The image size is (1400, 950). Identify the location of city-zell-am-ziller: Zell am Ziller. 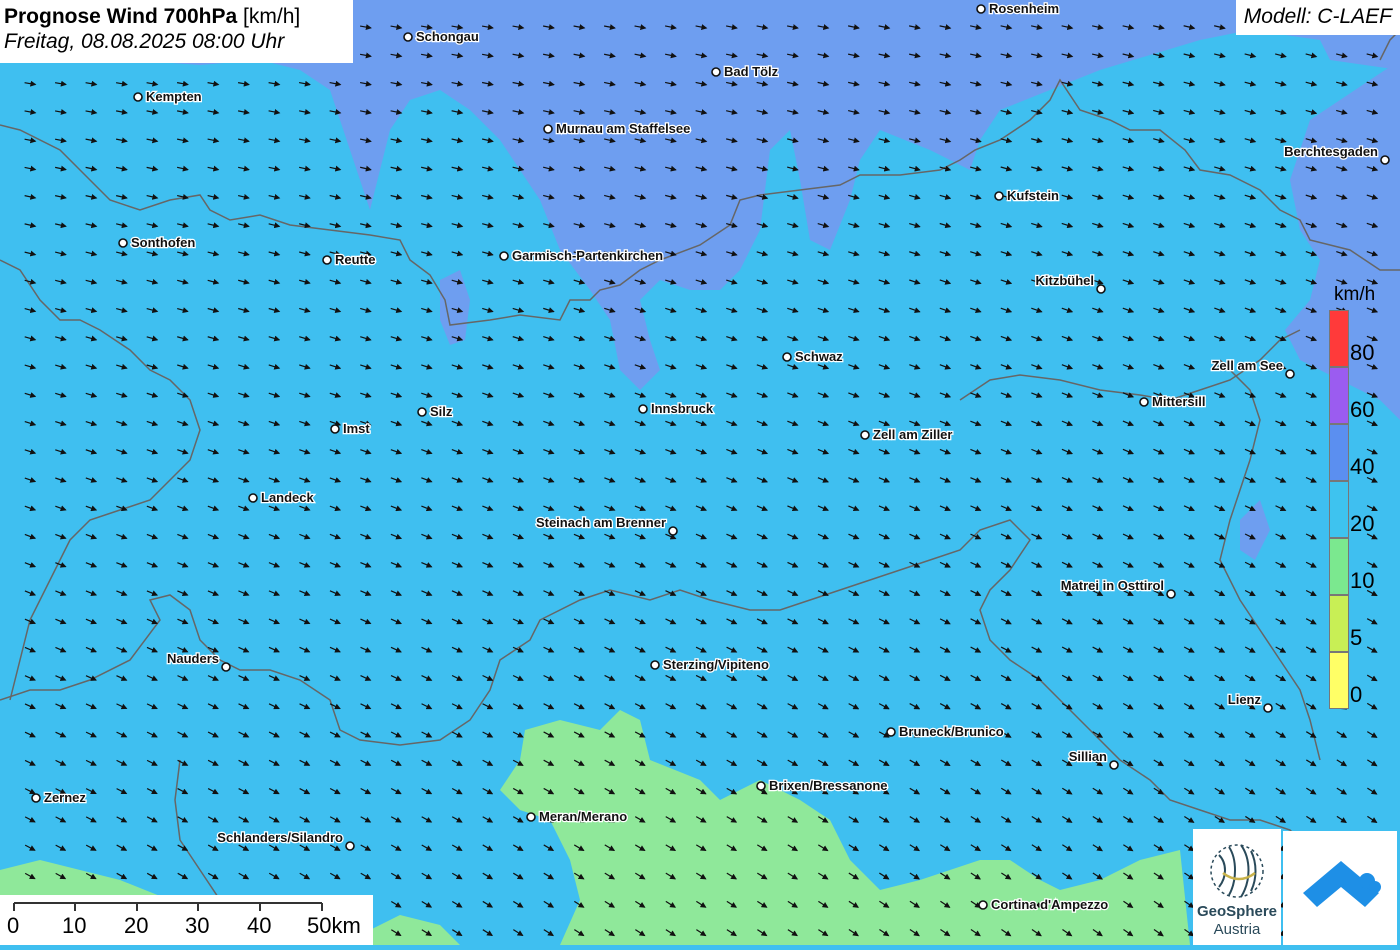
(907, 434).